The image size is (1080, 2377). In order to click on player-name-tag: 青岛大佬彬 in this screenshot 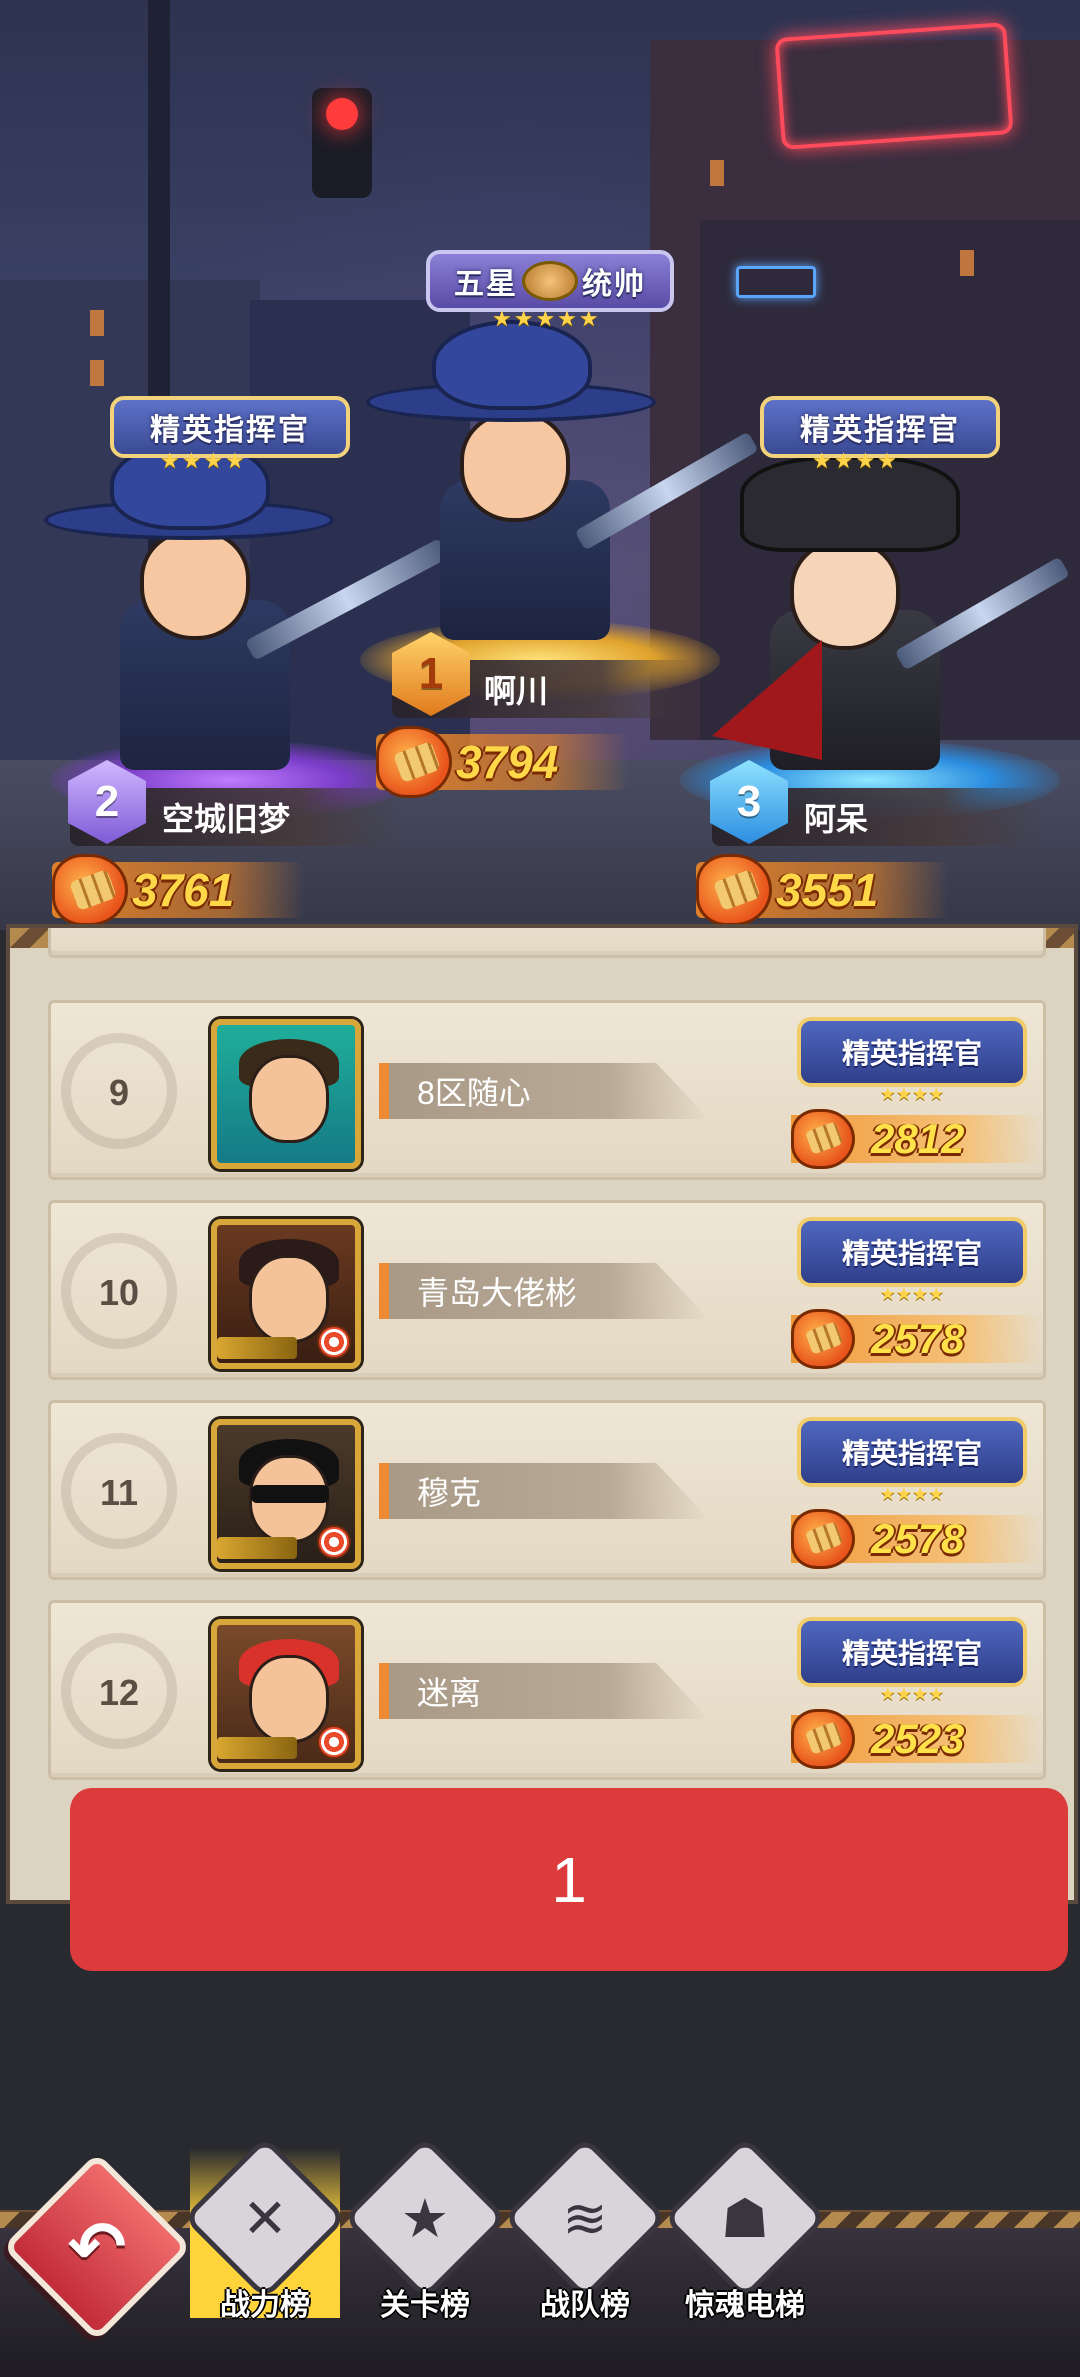, I will do `click(544, 1291)`.